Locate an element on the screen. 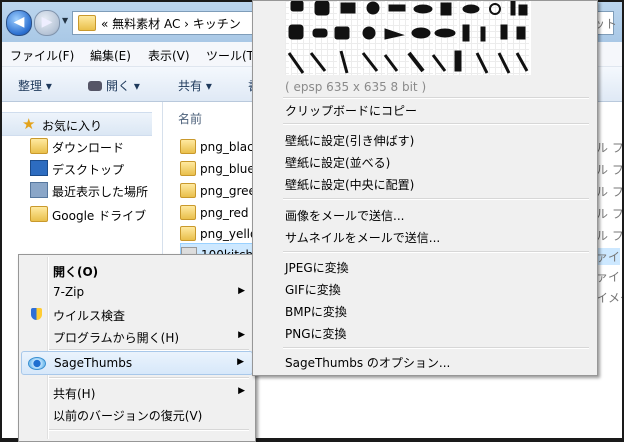  nav-item-label: Google ドライブ is located at coordinates (99, 216).